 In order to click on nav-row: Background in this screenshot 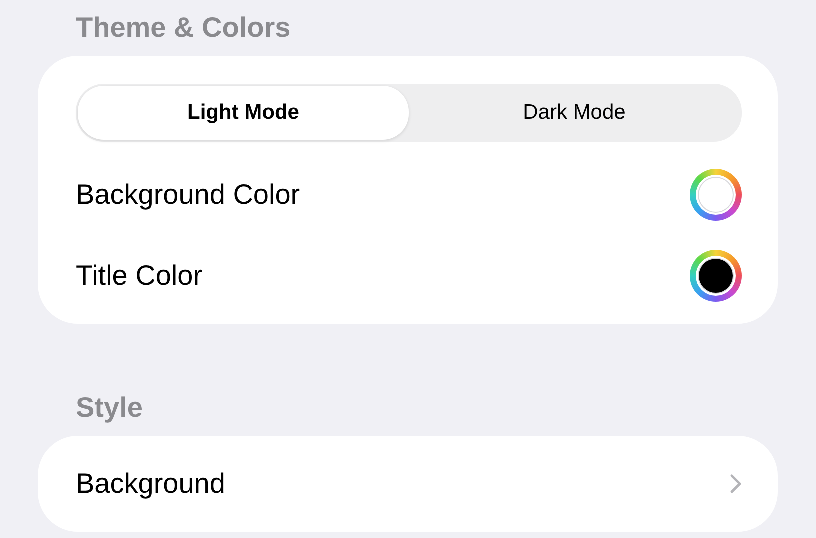, I will do `click(409, 484)`.